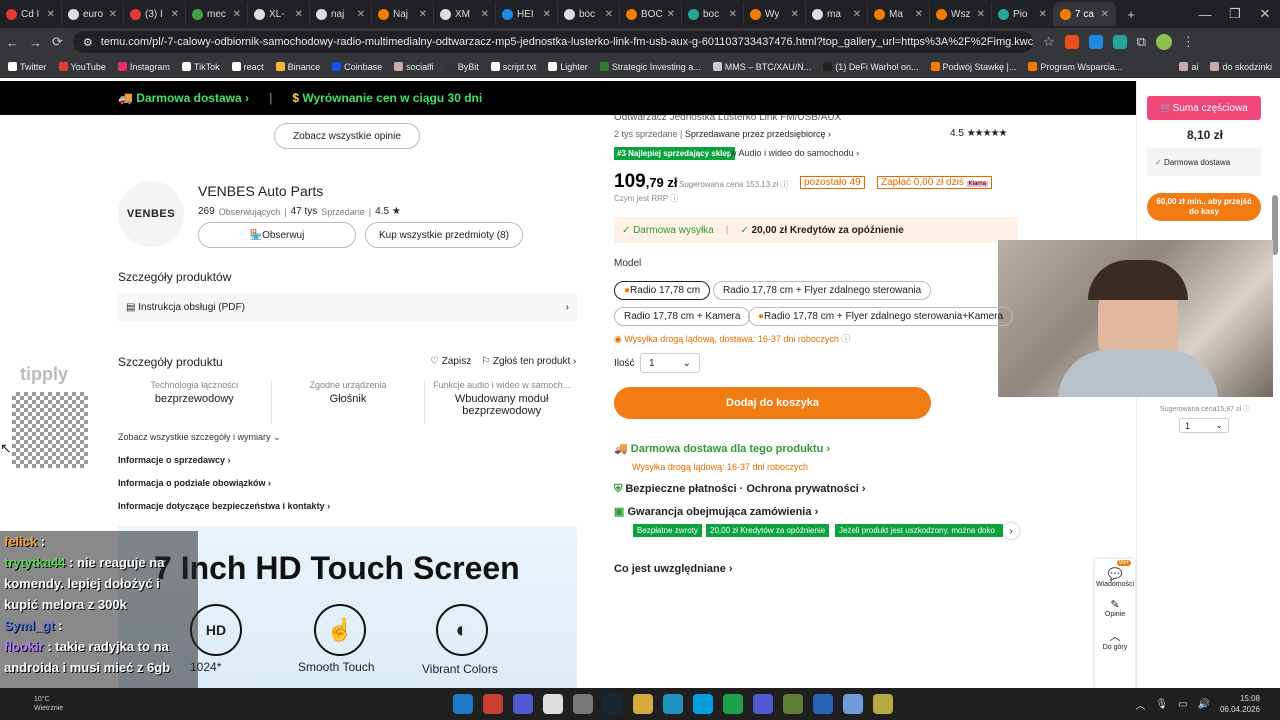  I want to click on browser-tab: mec ✕, so click(217, 14).